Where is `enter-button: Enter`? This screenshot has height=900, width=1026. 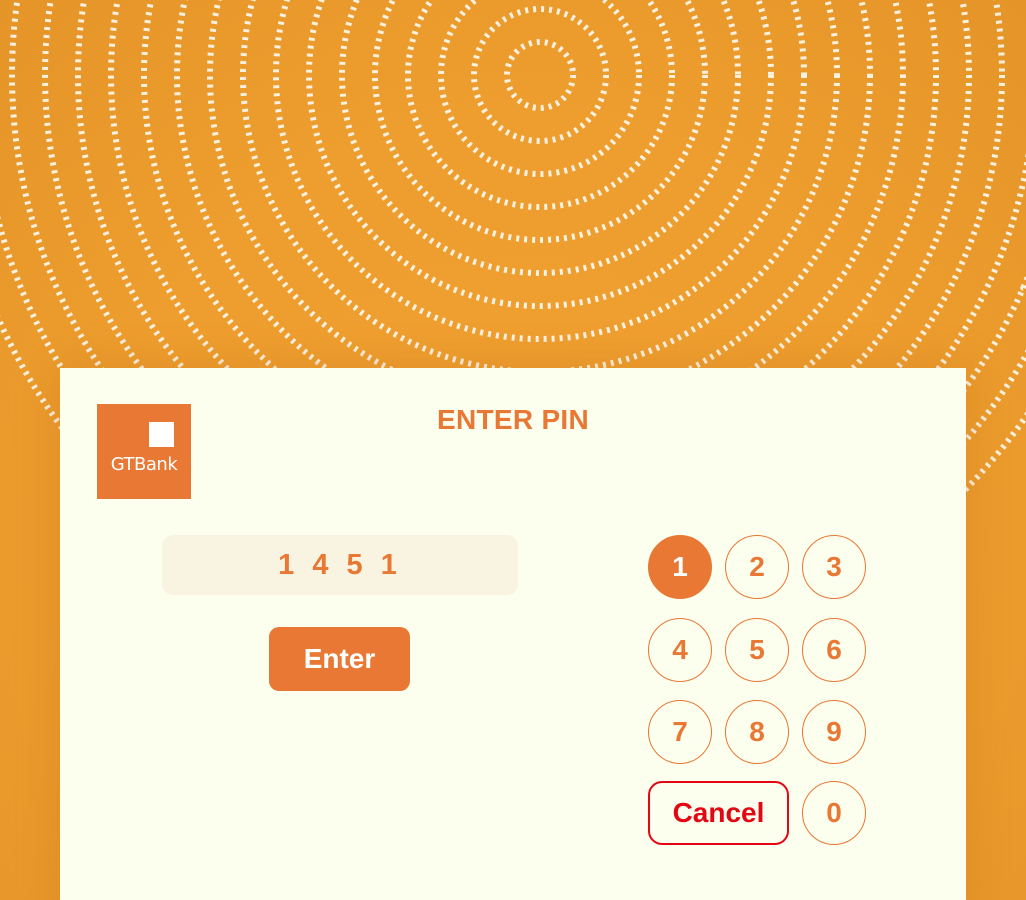 enter-button: Enter is located at coordinates (339, 659).